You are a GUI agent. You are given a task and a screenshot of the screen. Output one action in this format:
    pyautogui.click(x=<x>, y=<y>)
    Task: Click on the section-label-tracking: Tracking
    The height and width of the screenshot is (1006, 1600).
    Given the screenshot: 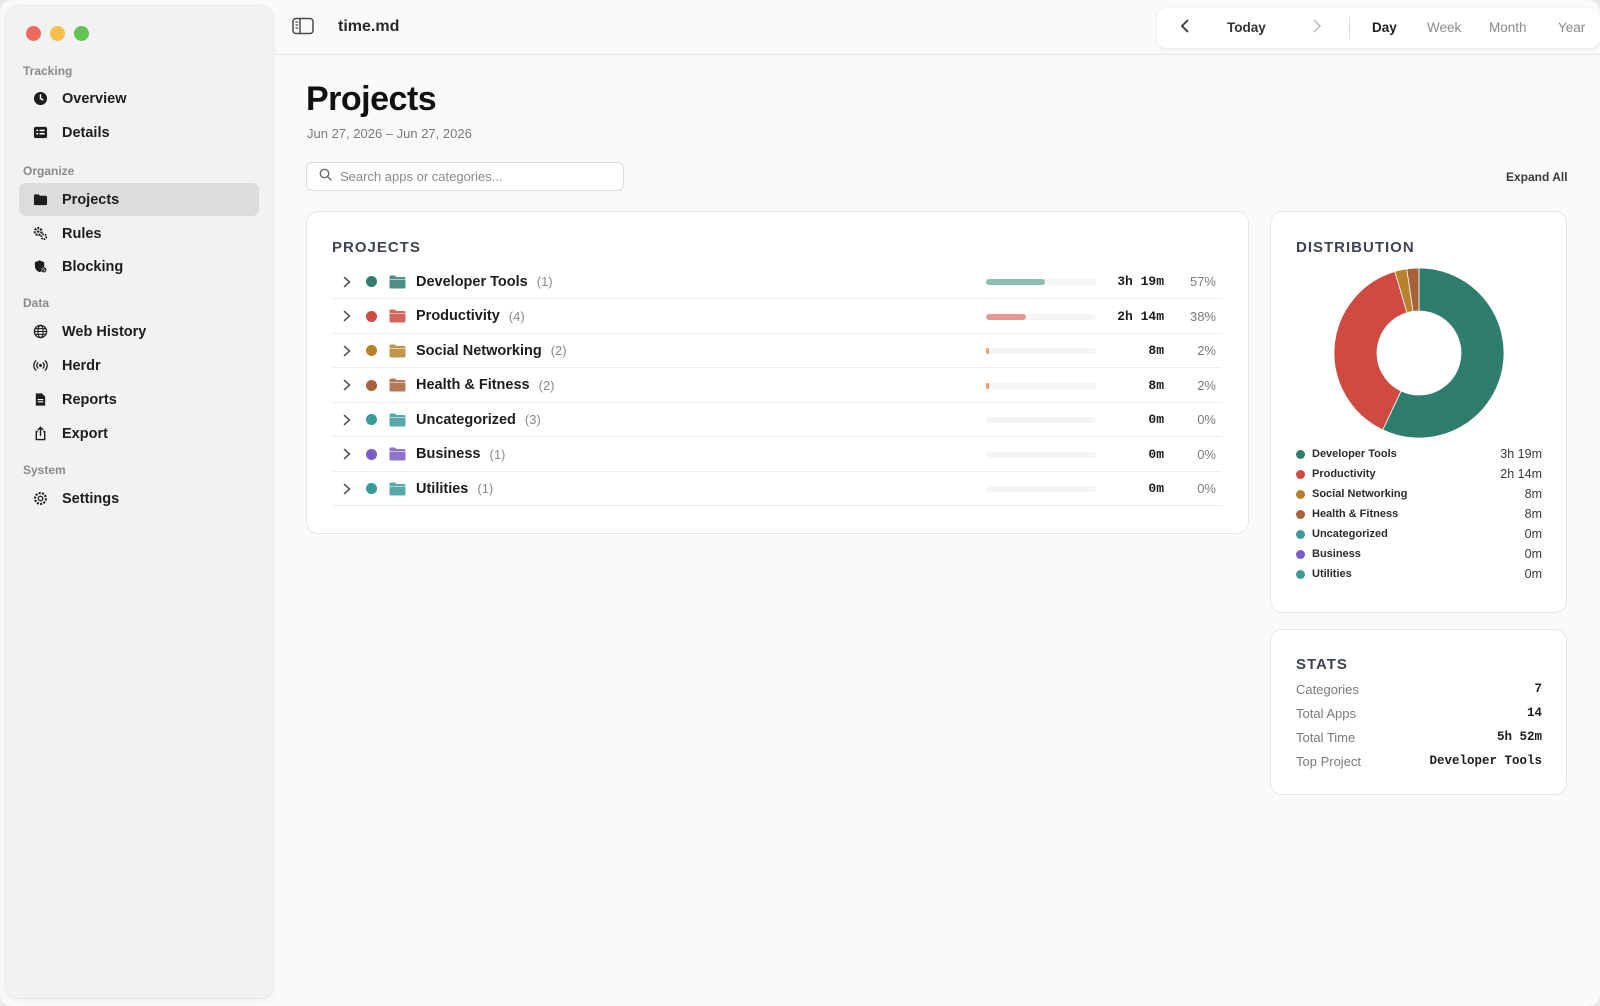 What is the action you would take?
    pyautogui.click(x=48, y=71)
    